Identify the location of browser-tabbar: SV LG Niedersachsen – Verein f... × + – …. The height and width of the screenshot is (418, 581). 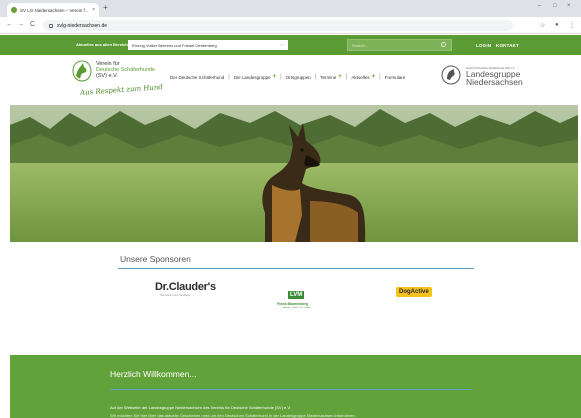
(290, 8).